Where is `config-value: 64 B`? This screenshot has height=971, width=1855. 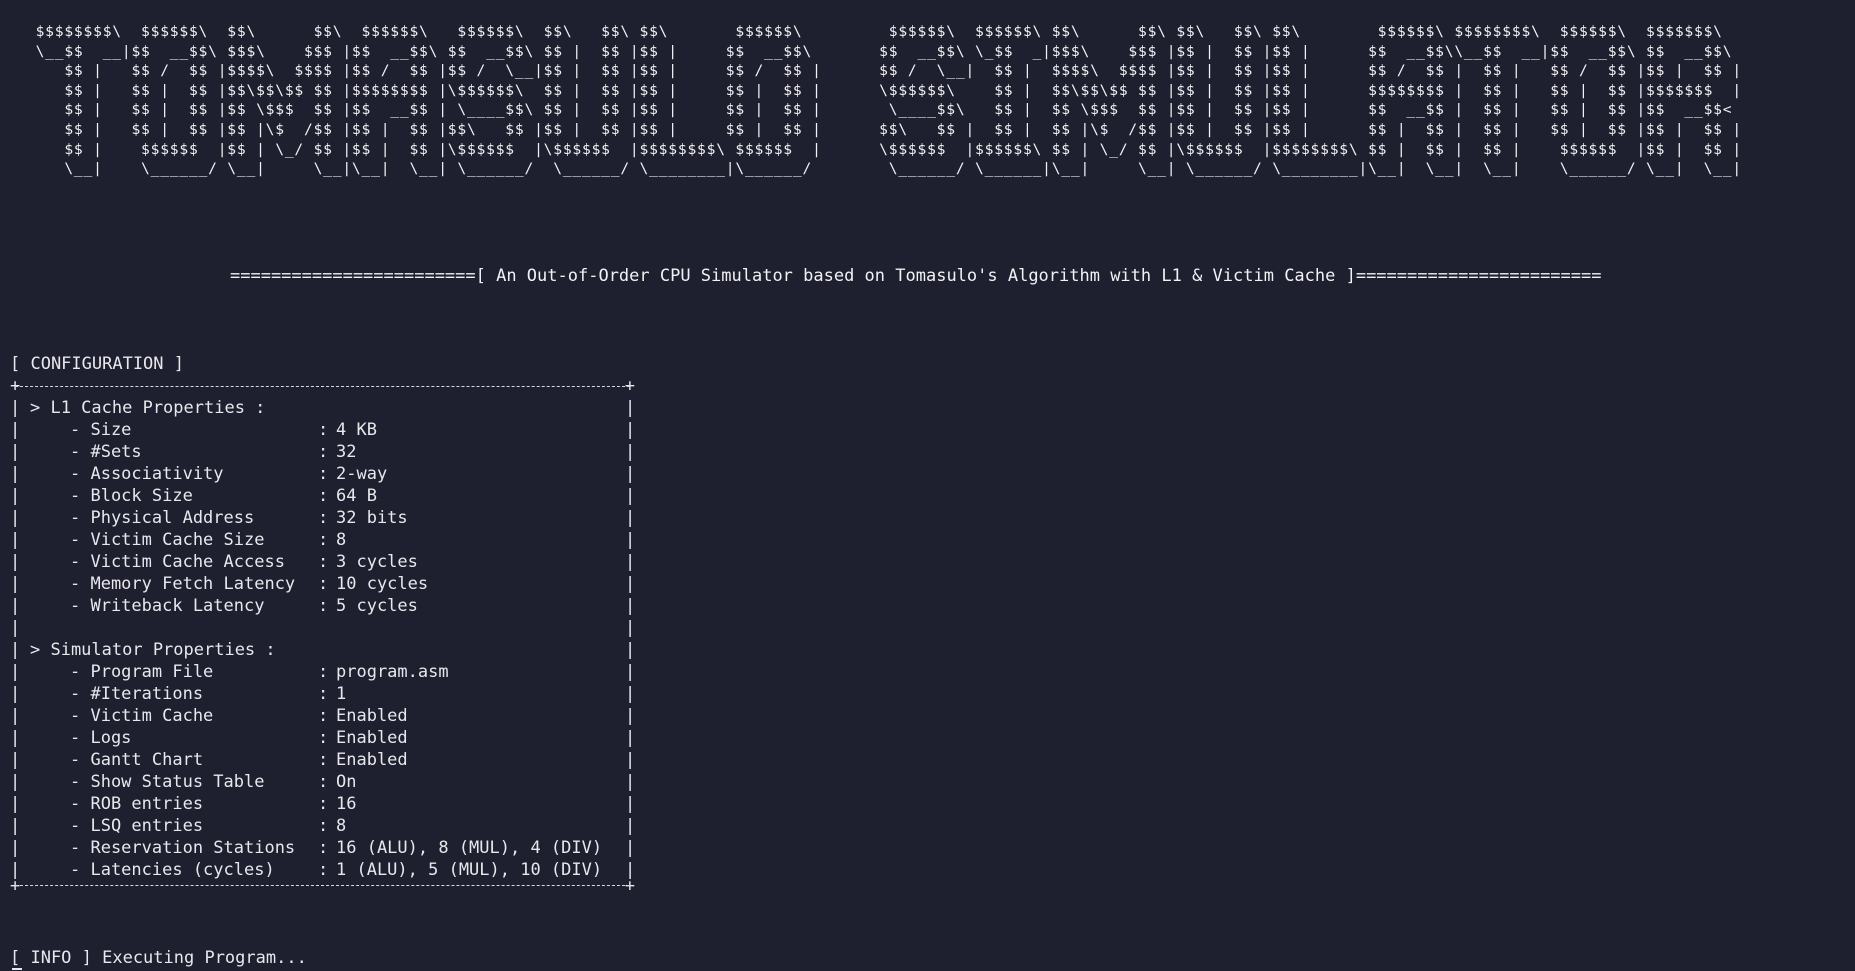 config-value: 64 B is located at coordinates (356, 496).